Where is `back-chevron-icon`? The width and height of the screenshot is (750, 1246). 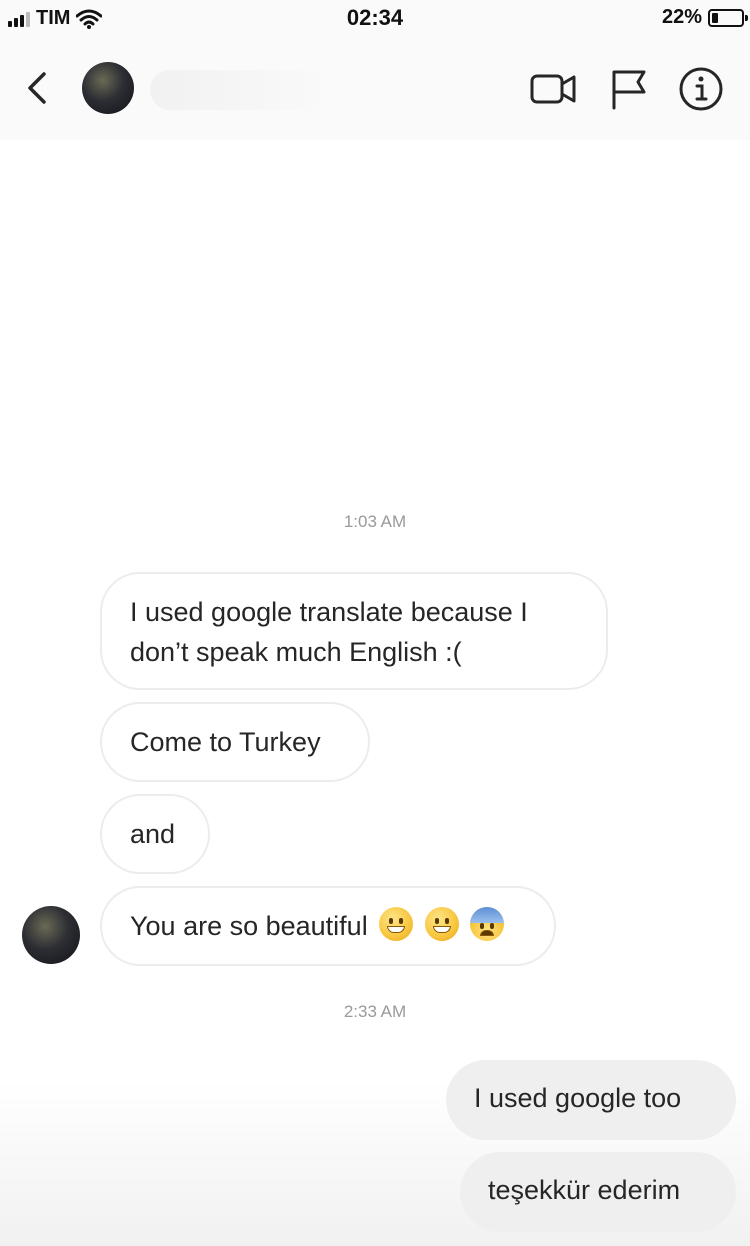
back-chevron-icon is located at coordinates (38, 88).